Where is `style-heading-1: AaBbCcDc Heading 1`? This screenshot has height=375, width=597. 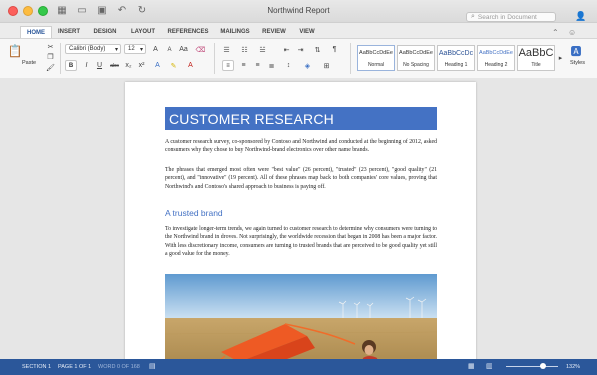
style-heading-1: AaBbCcDc Heading 1 is located at coordinates (456, 58).